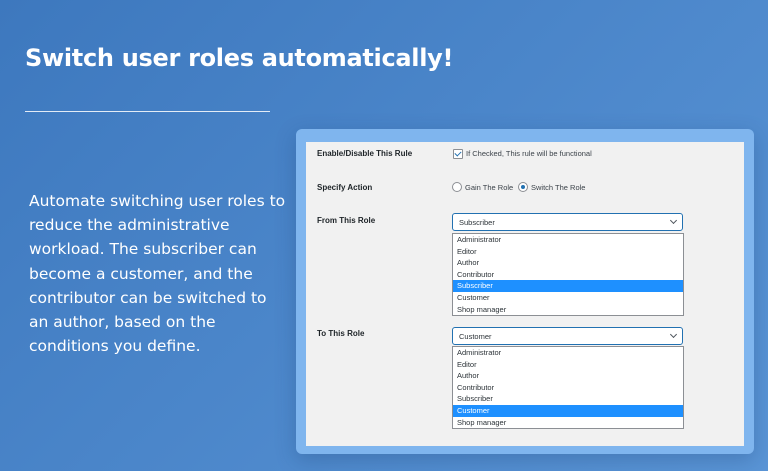 The width and height of the screenshot is (768, 471). Describe the element at coordinates (558, 187) in the screenshot. I see `switch-role-label: Switch The Role` at that location.